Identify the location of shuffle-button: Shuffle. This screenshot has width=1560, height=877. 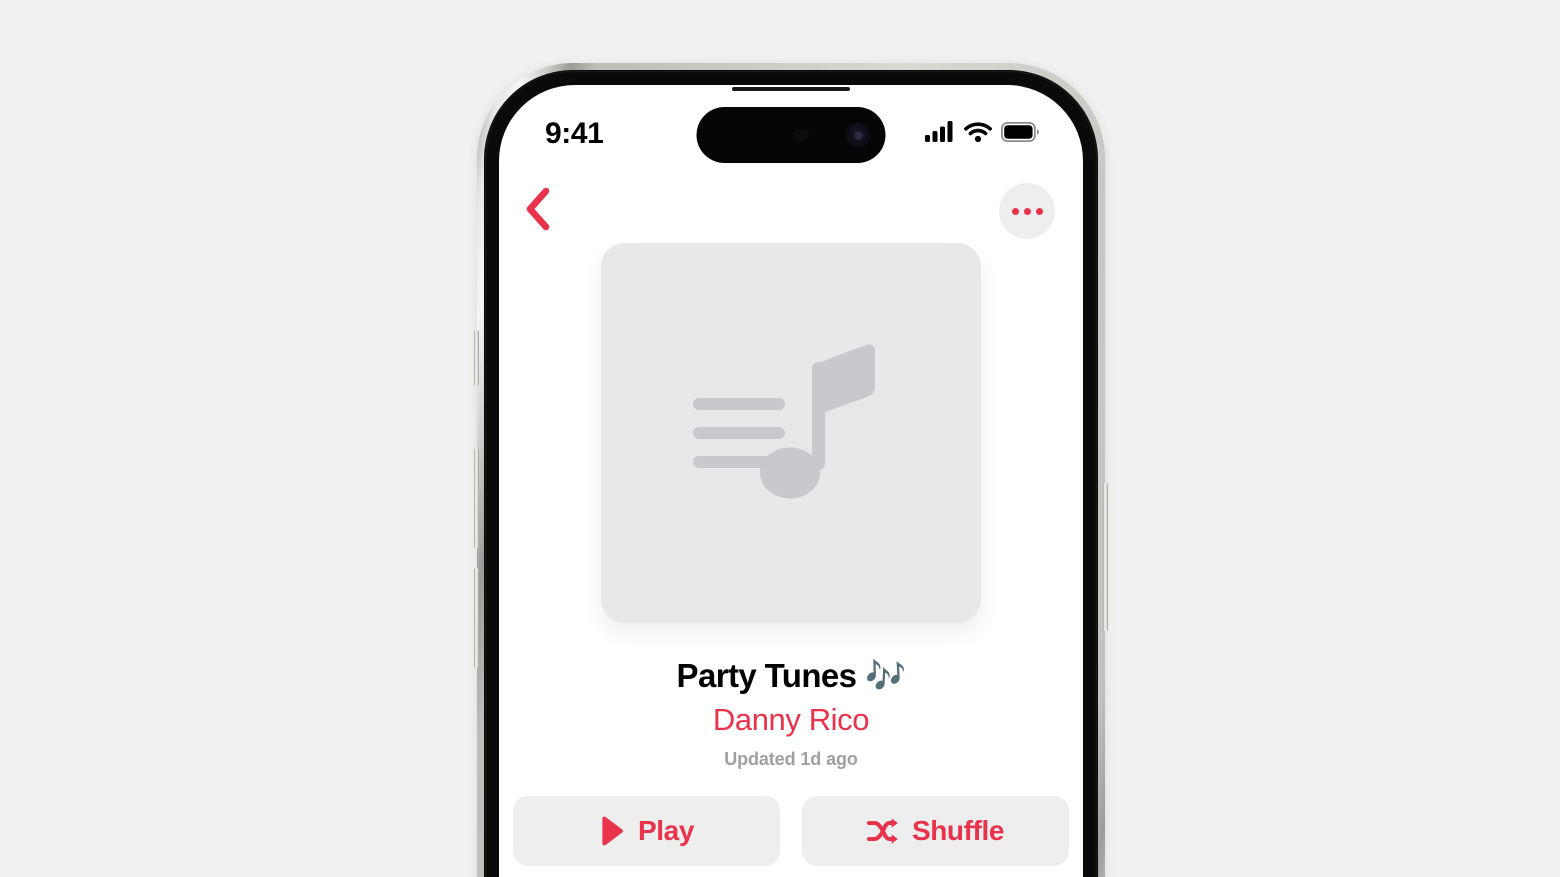
(935, 830).